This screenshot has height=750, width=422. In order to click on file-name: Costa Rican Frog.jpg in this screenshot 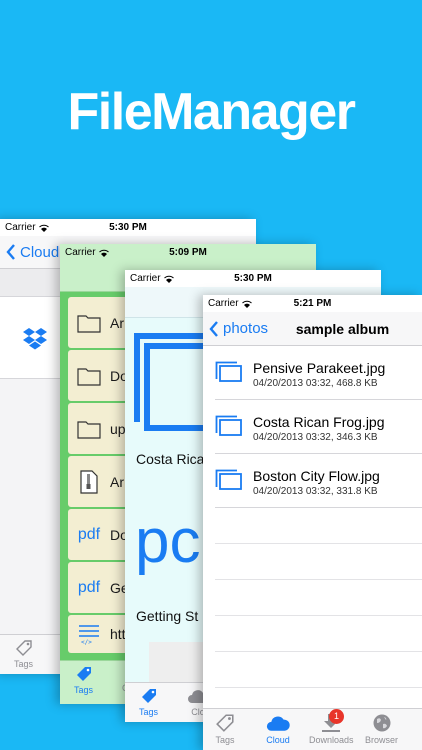, I will do `click(319, 422)`.